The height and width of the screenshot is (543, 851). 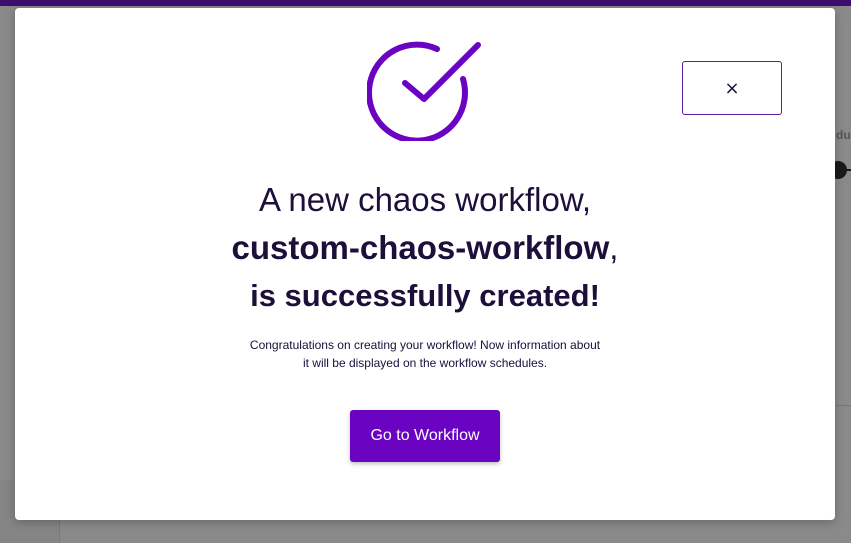 I want to click on headline-workflow-line: custom-chaos-workflow,, so click(x=425, y=248).